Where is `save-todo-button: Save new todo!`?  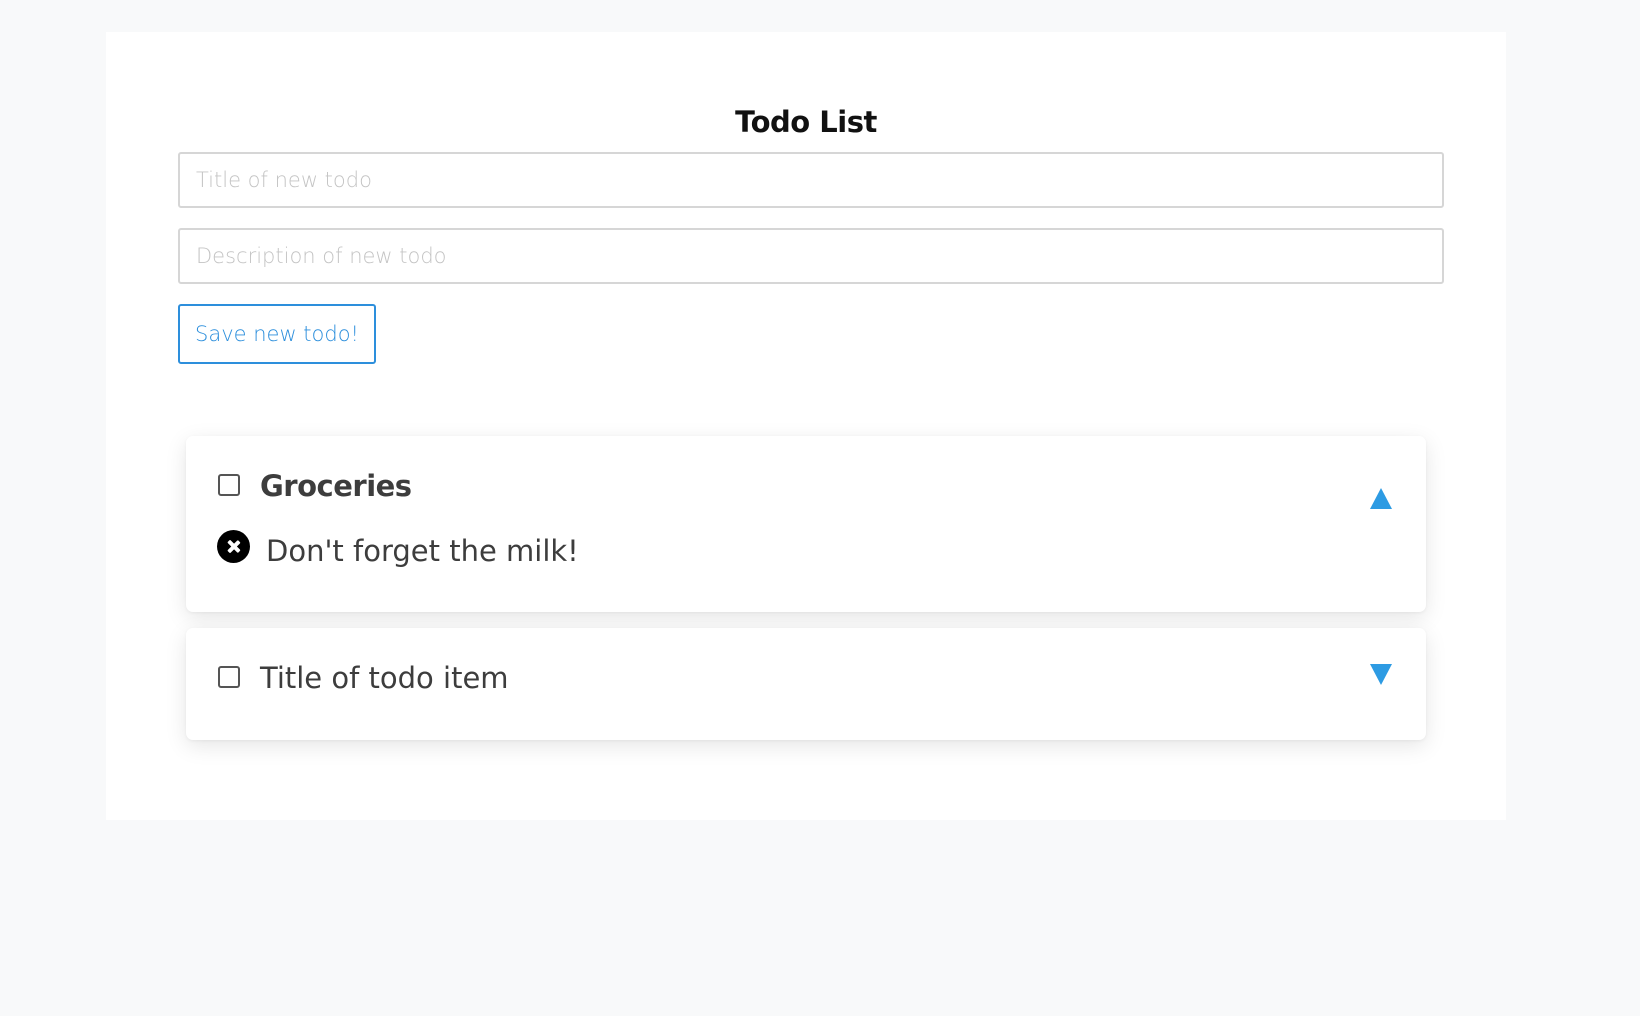 save-todo-button: Save new todo! is located at coordinates (277, 334).